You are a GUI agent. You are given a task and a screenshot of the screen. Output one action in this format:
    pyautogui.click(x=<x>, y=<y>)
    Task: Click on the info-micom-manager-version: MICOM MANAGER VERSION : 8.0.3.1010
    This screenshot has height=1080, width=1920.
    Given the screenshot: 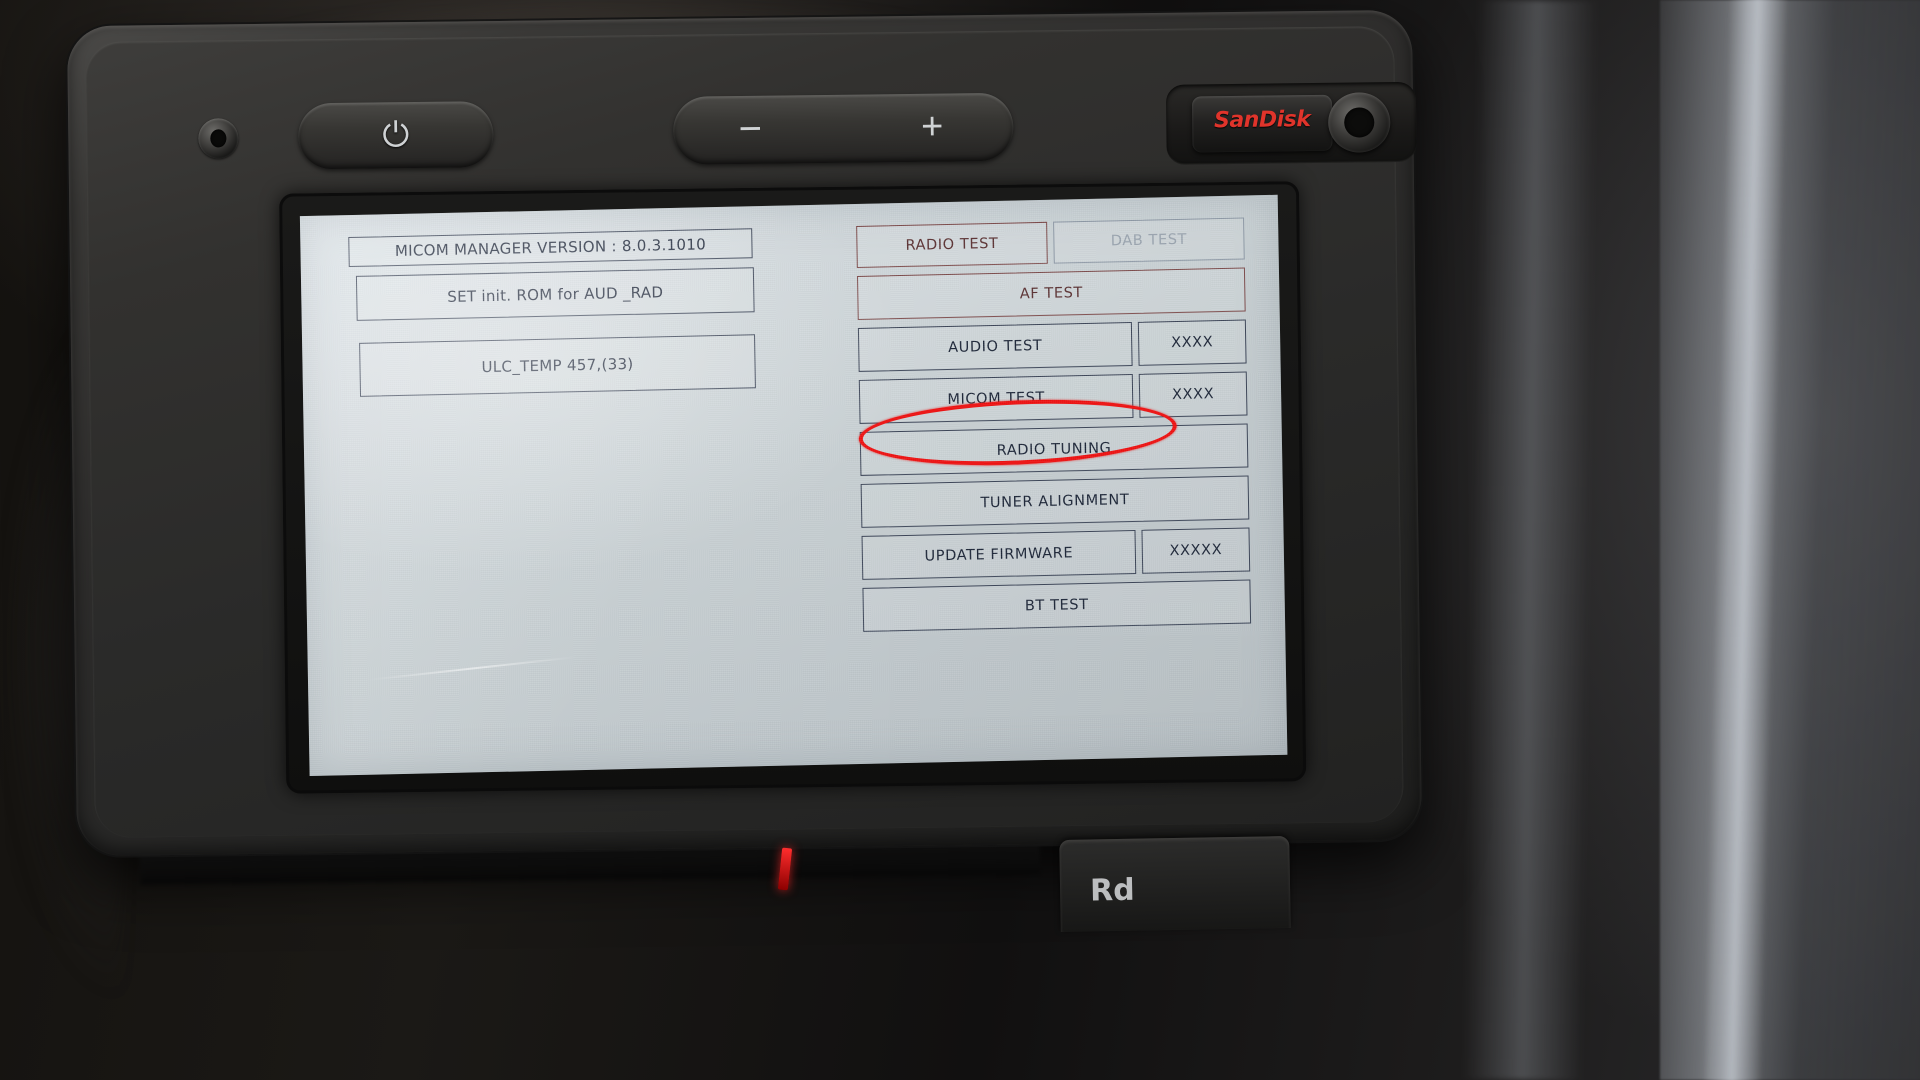 What is the action you would take?
    pyautogui.click(x=550, y=248)
    